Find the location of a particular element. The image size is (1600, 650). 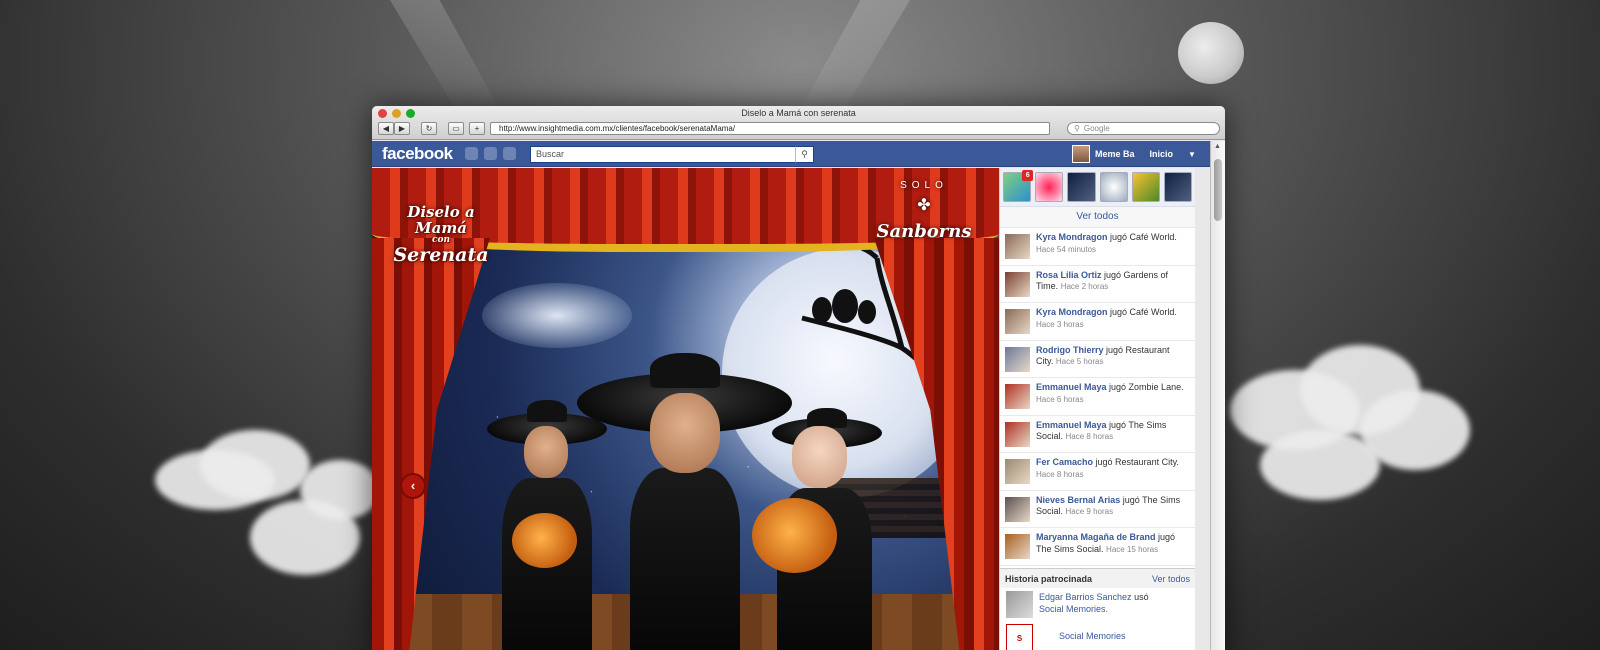

user-avatar is located at coordinates (1081, 154).